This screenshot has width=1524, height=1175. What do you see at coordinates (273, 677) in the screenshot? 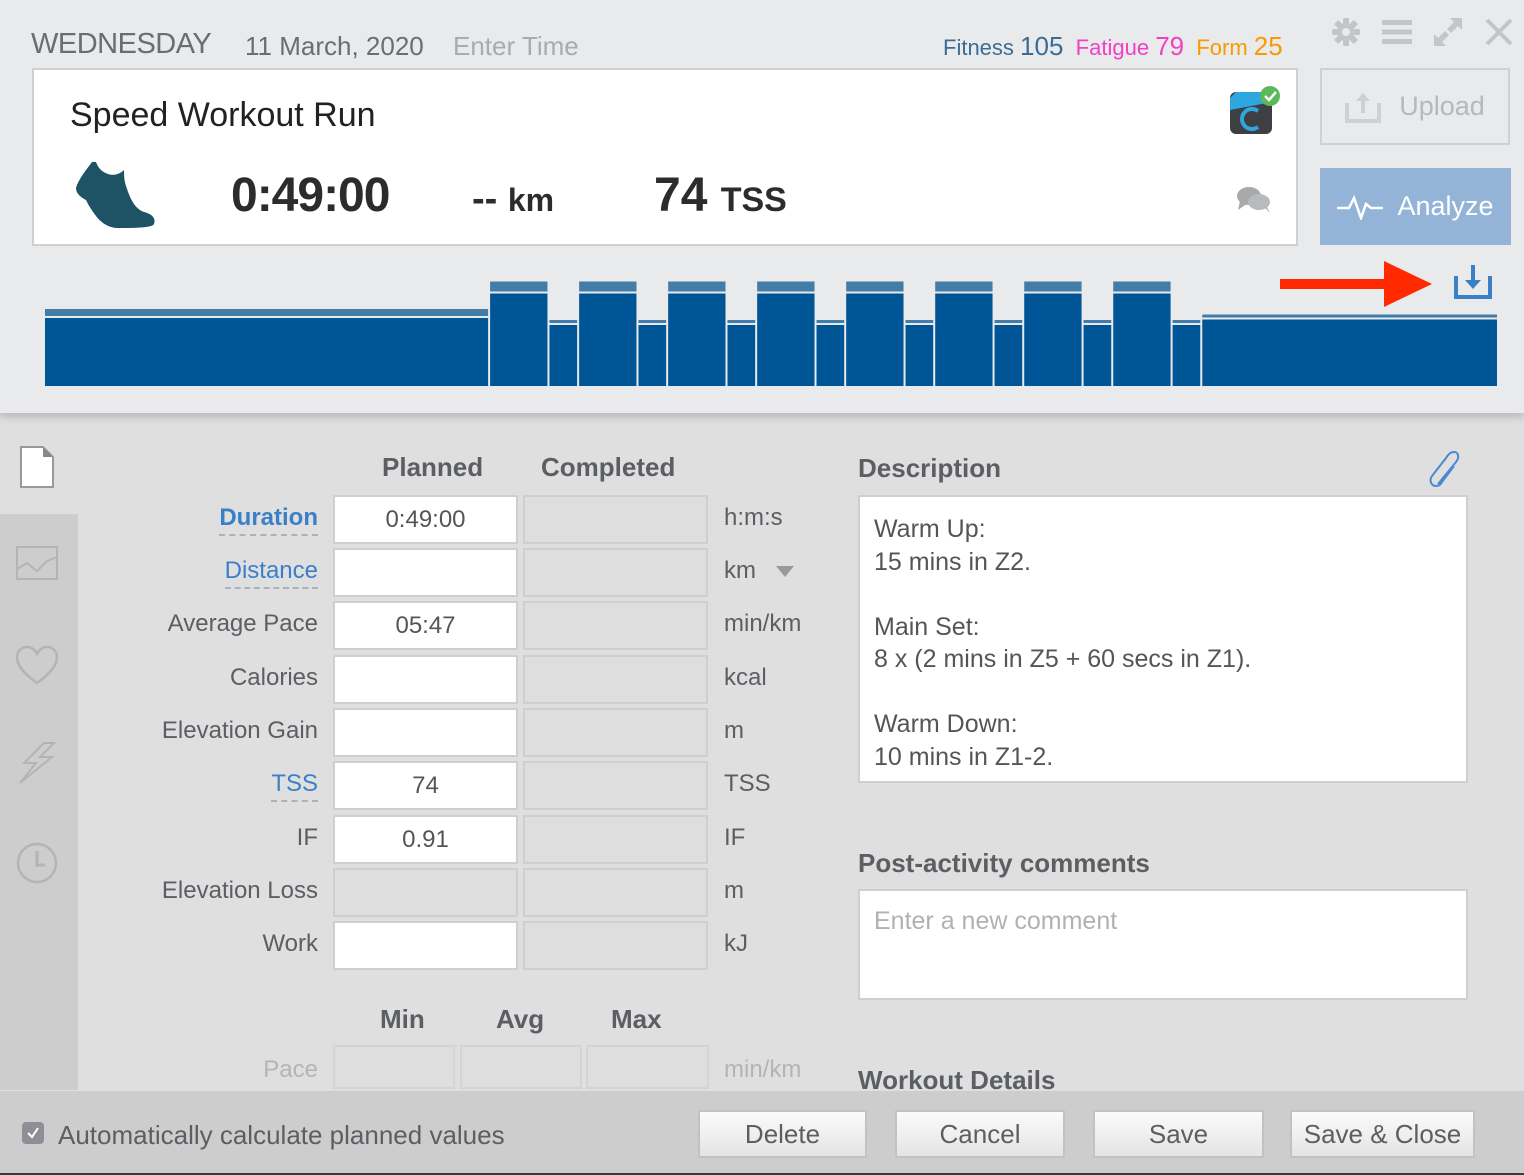
I see `calories-label: Calories` at bounding box center [273, 677].